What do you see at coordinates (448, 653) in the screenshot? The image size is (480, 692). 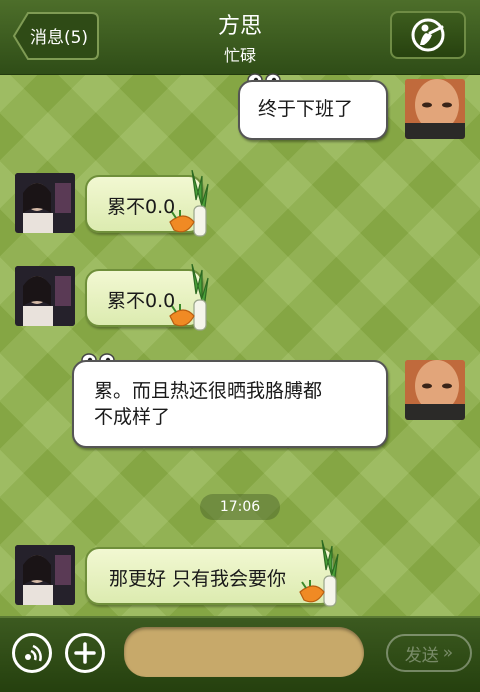 I see `chevron-right-icon: »` at bounding box center [448, 653].